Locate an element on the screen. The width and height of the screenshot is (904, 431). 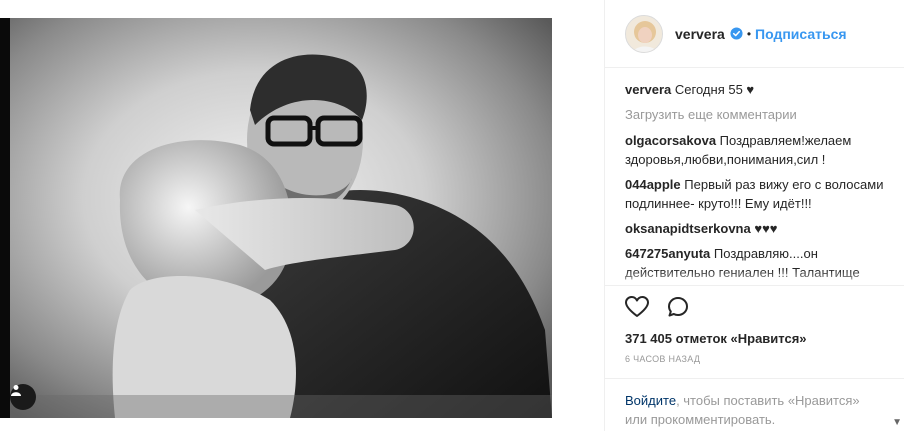
post-timestamp: 6 часов назад is located at coordinates (662, 359).